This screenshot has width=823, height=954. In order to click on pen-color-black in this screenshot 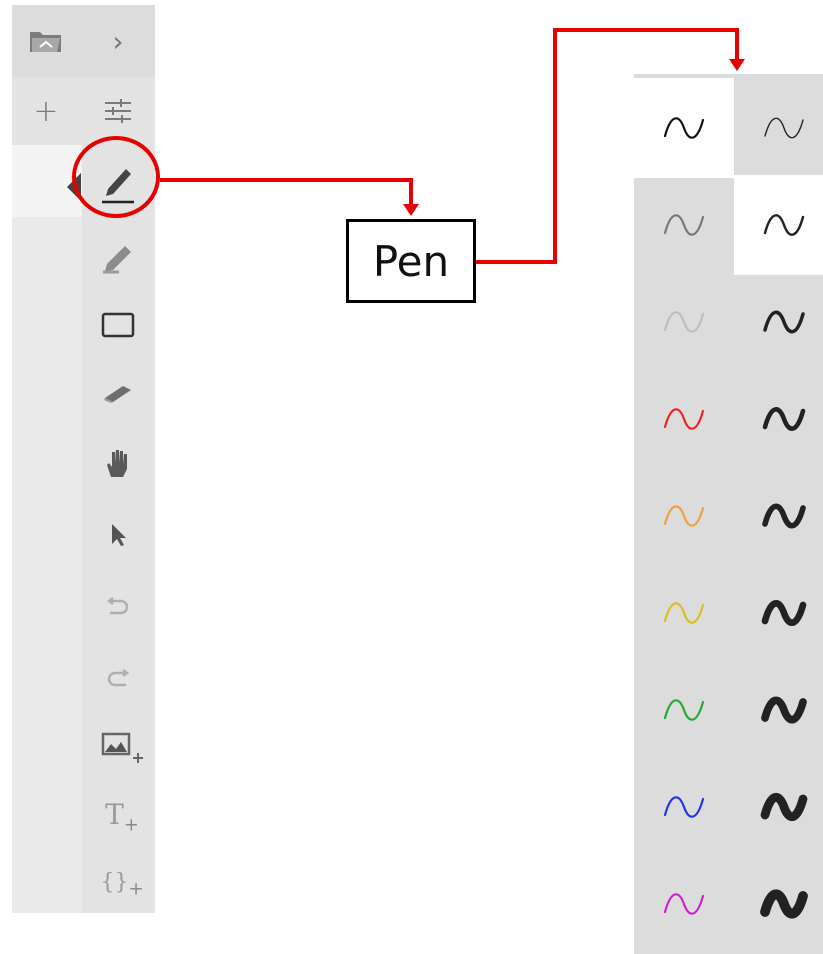, I will do `click(684, 128)`.